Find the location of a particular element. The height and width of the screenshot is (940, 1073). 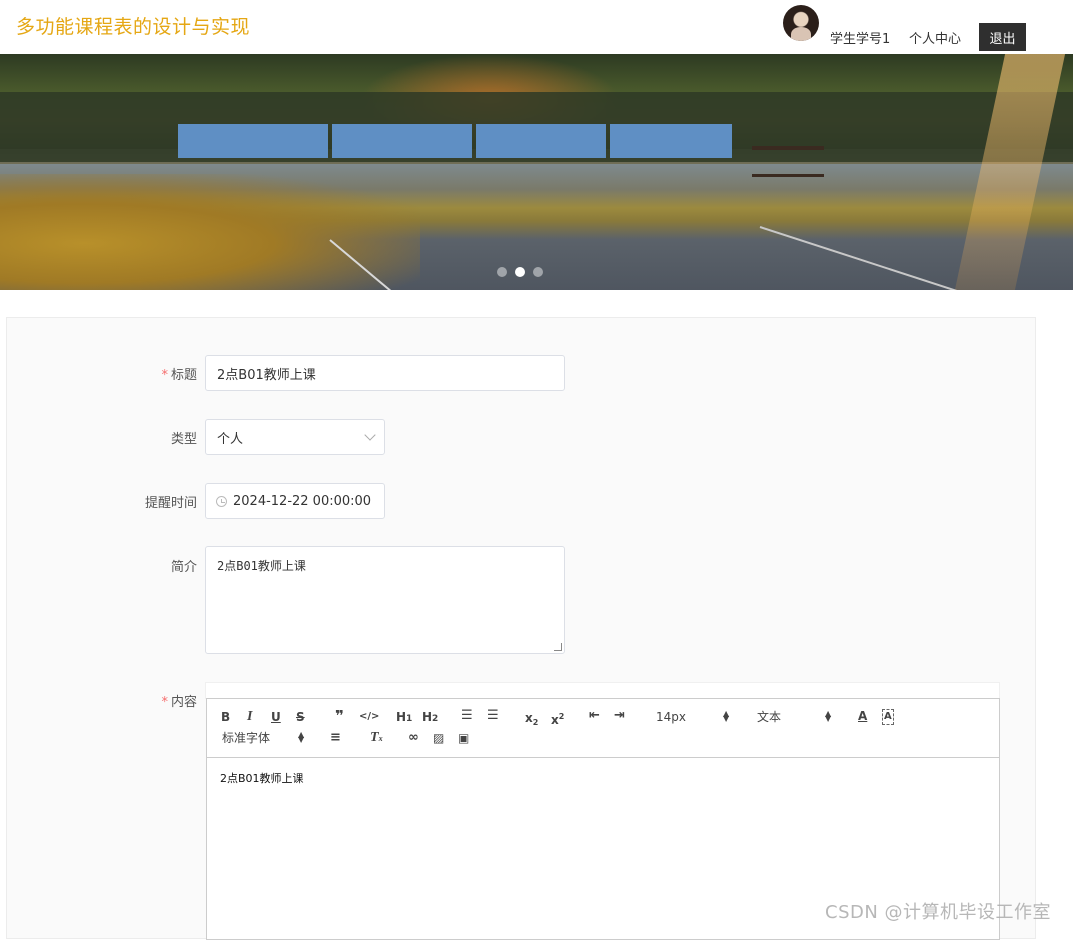

type-label: 类型 is located at coordinates (183, 439).